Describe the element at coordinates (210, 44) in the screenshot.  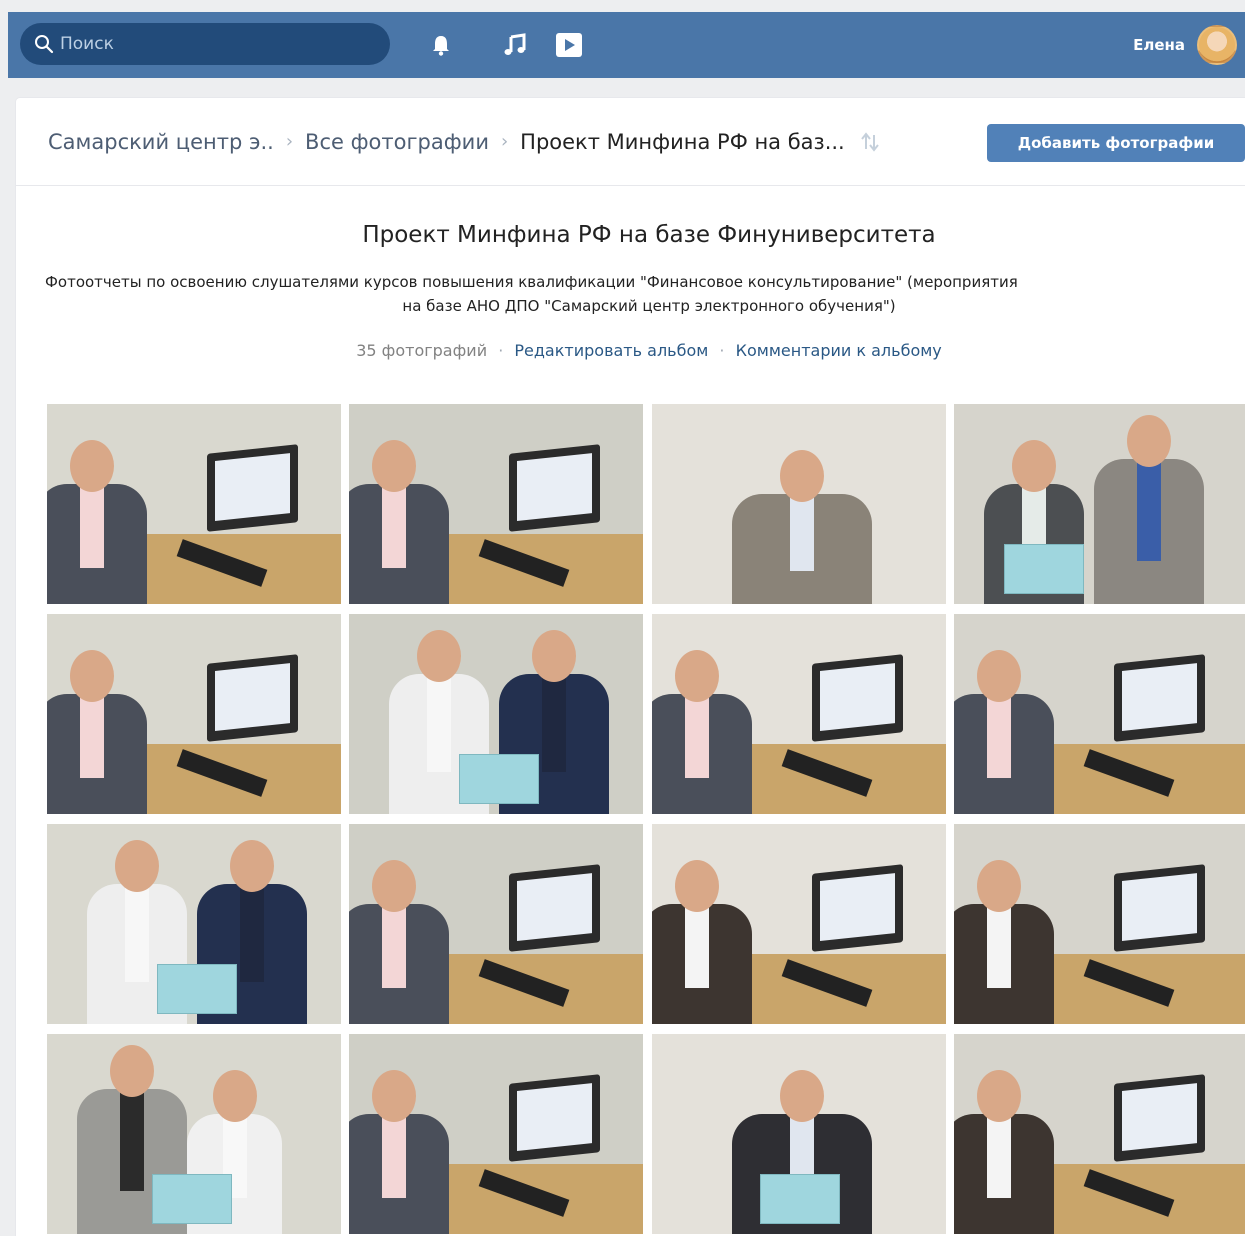
I see `search-input` at that location.